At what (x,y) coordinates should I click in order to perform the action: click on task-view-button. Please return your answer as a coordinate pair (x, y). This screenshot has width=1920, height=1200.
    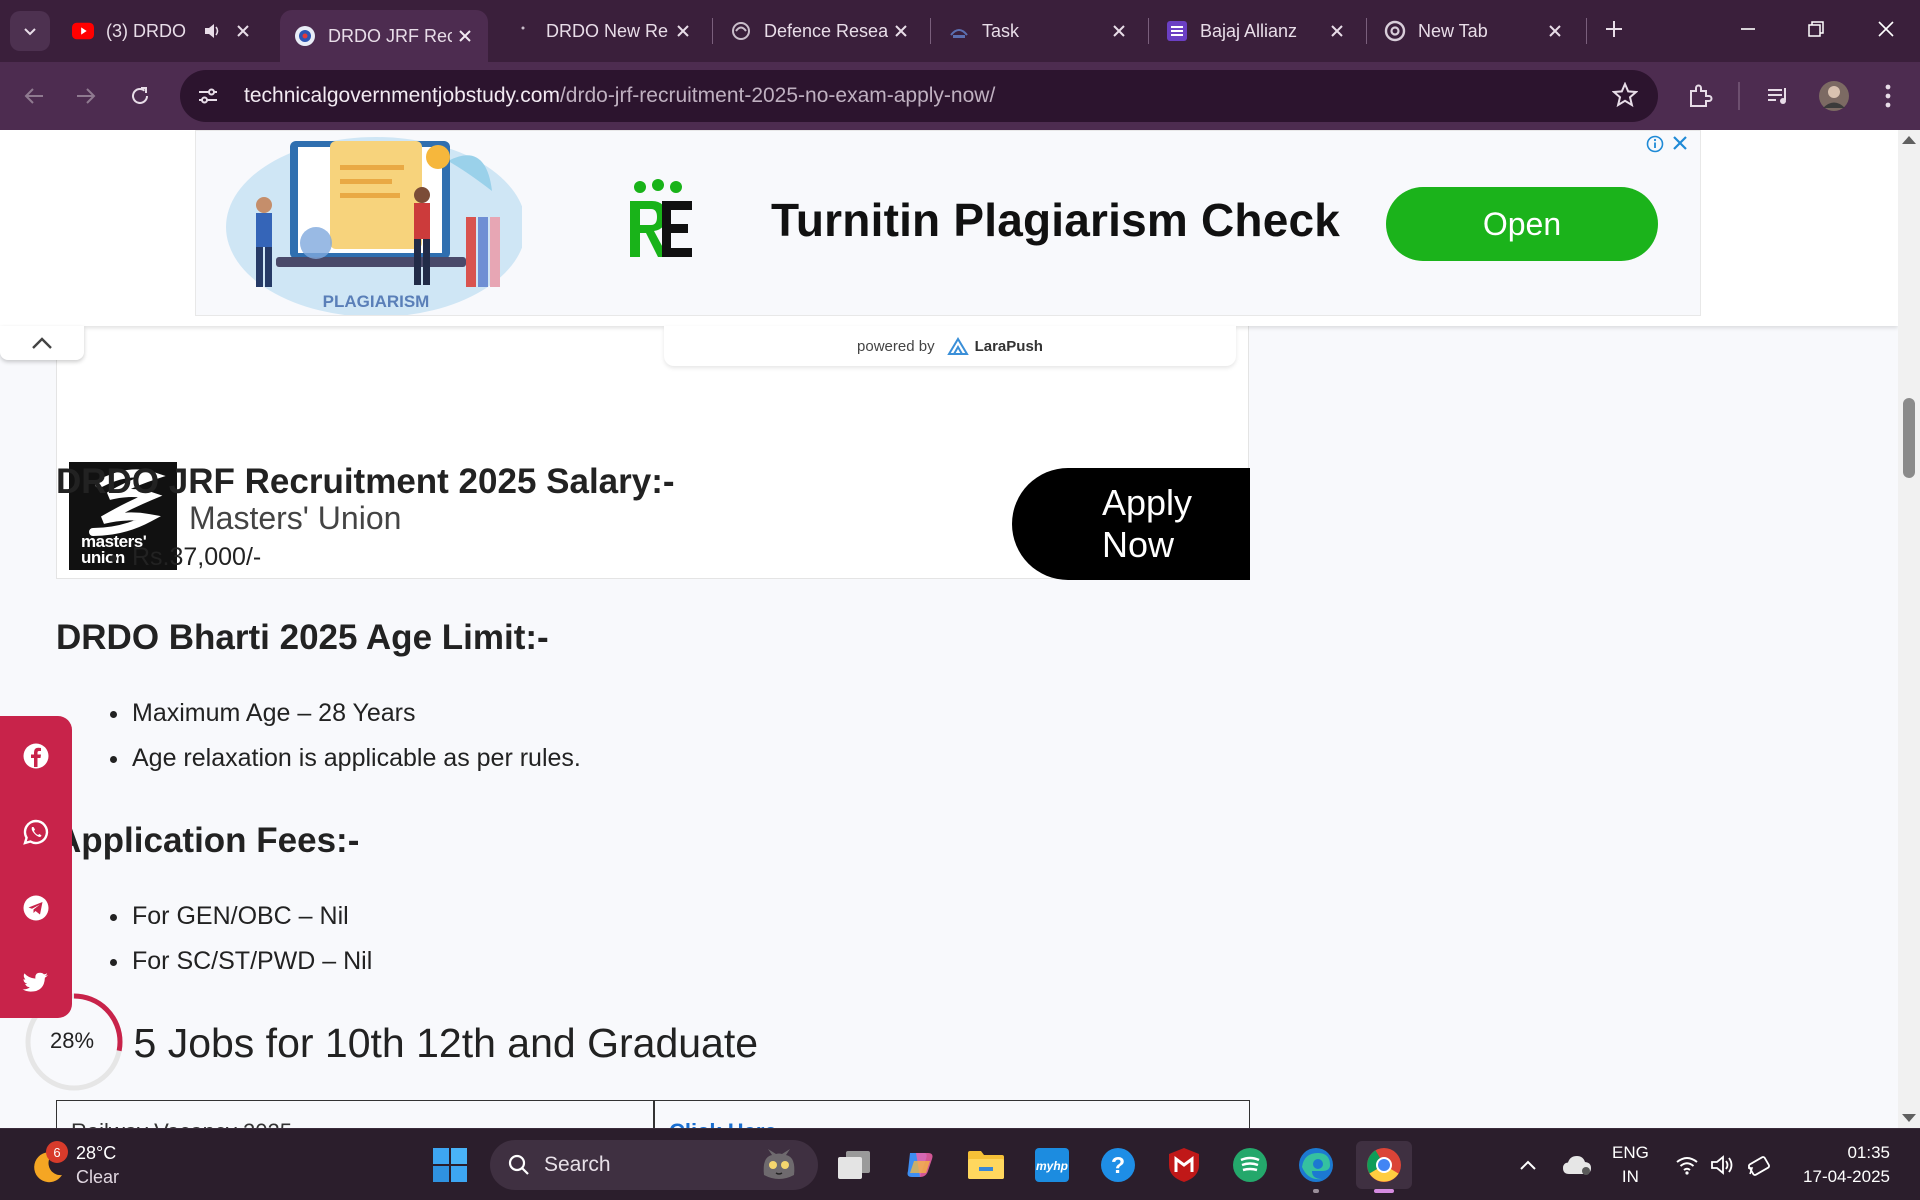
    Looking at the image, I should click on (854, 1165).